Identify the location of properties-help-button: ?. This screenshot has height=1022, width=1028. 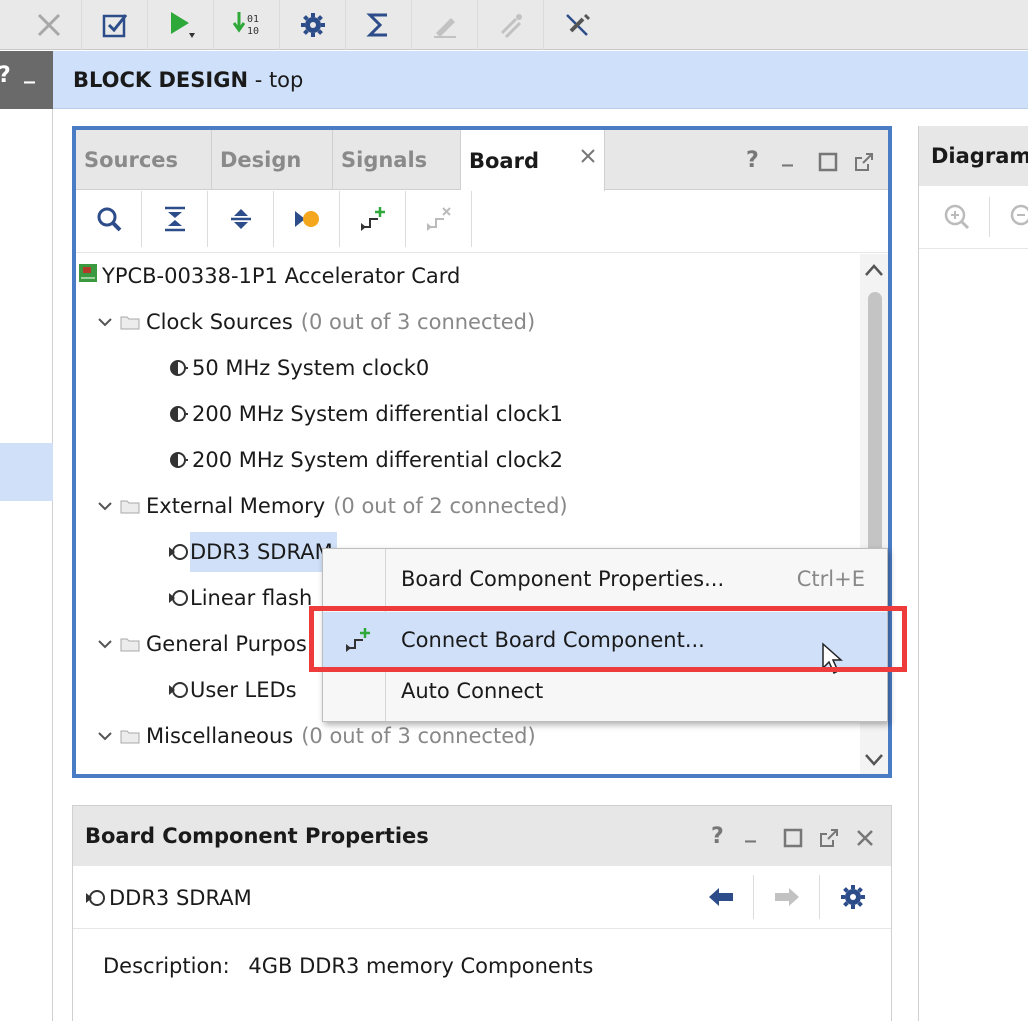
(717, 836).